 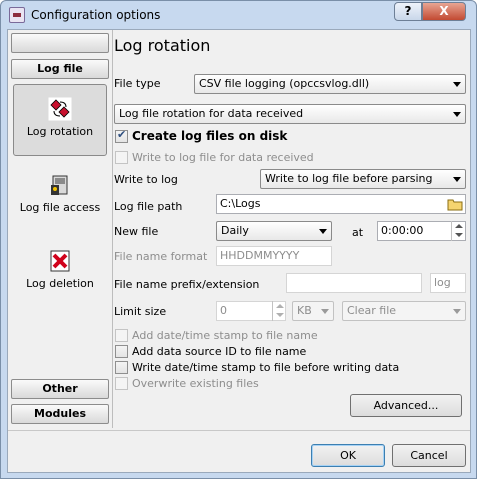 I want to click on app-icon, so click(x=17, y=15).